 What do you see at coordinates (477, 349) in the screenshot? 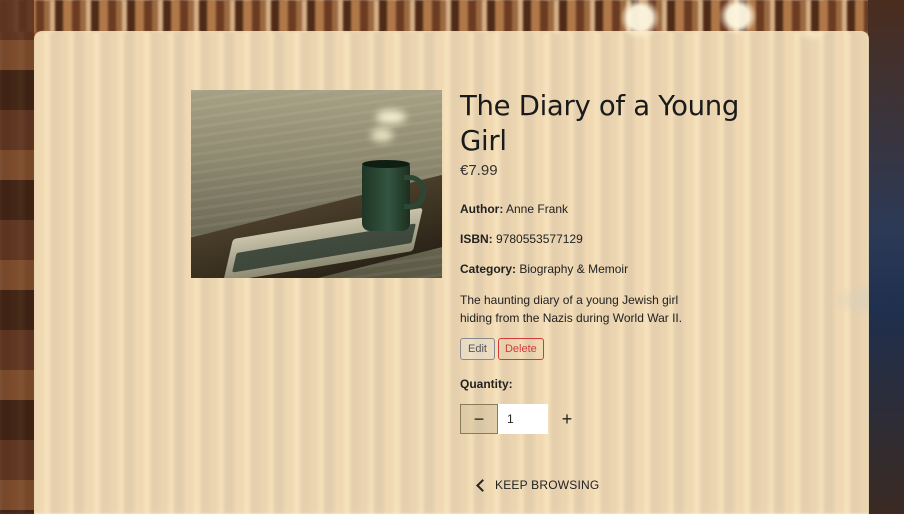
I see `edit-button: Edit` at bounding box center [477, 349].